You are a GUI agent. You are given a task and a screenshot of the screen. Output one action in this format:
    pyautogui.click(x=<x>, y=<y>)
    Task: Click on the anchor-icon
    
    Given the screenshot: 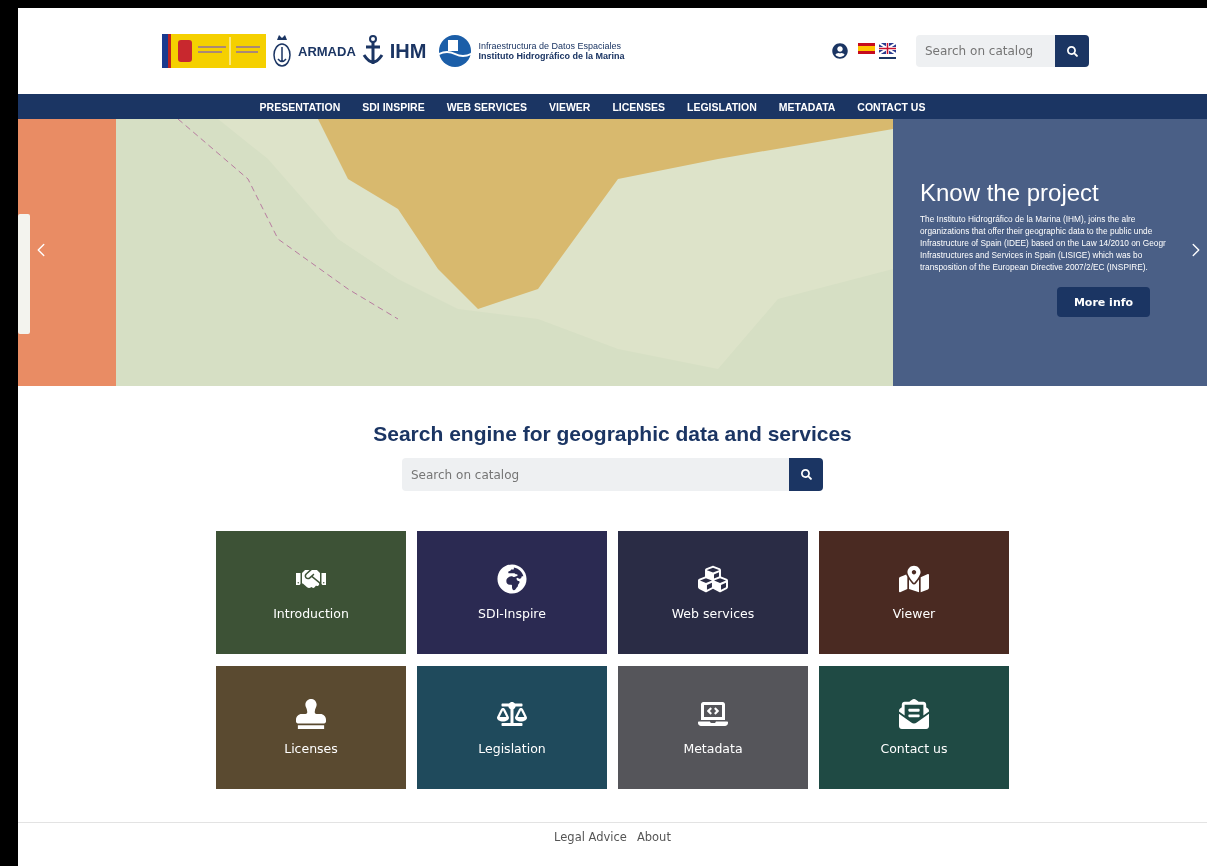 What is the action you would take?
    pyautogui.click(x=372, y=51)
    